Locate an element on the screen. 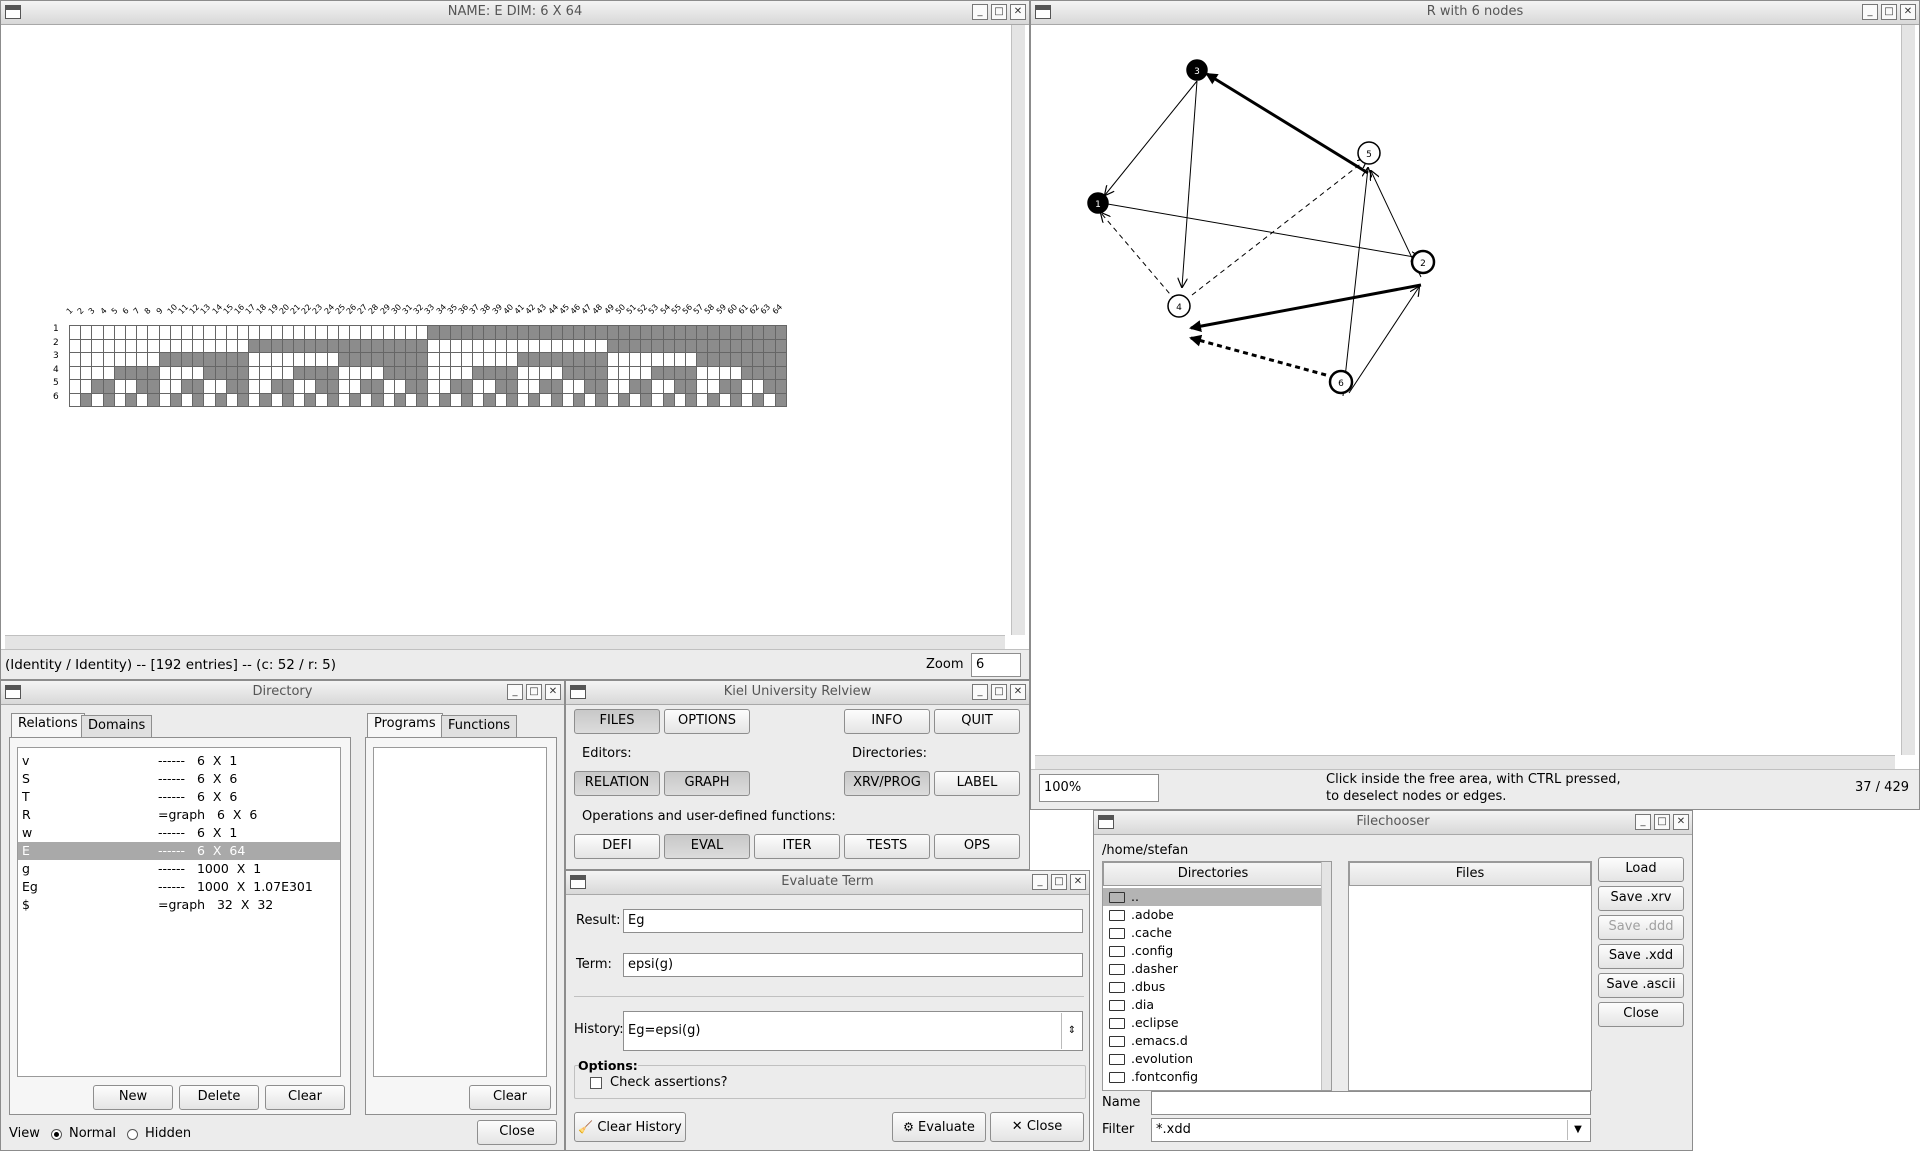 The height and width of the screenshot is (1151, 1920). directory-list-item: .eclipse is located at coordinates (1213, 1023).